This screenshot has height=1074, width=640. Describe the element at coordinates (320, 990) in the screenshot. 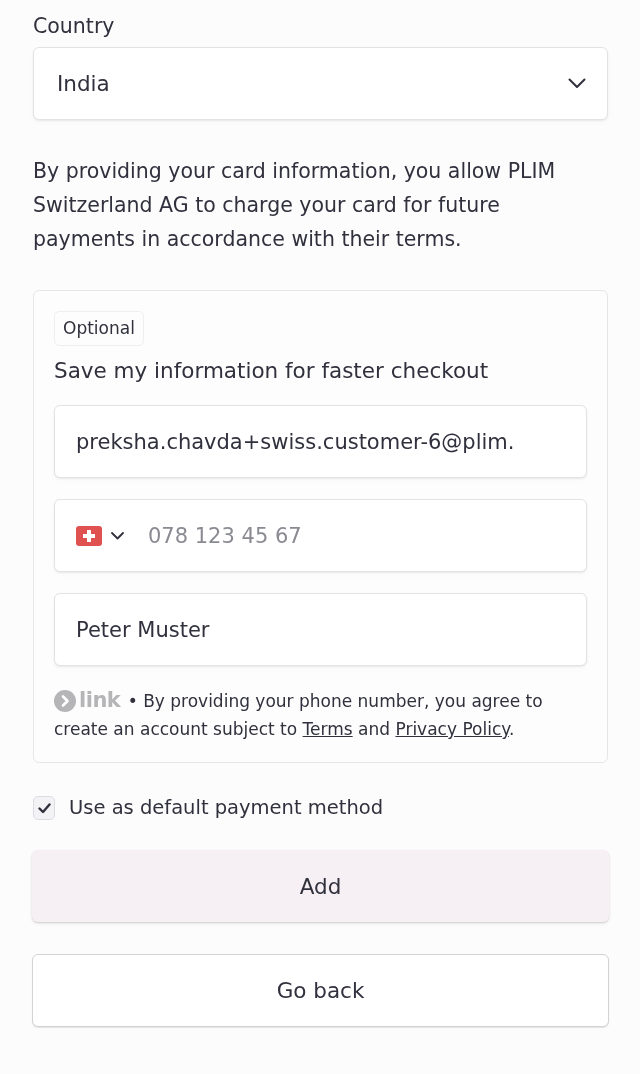

I see `back-button: Go back` at that location.